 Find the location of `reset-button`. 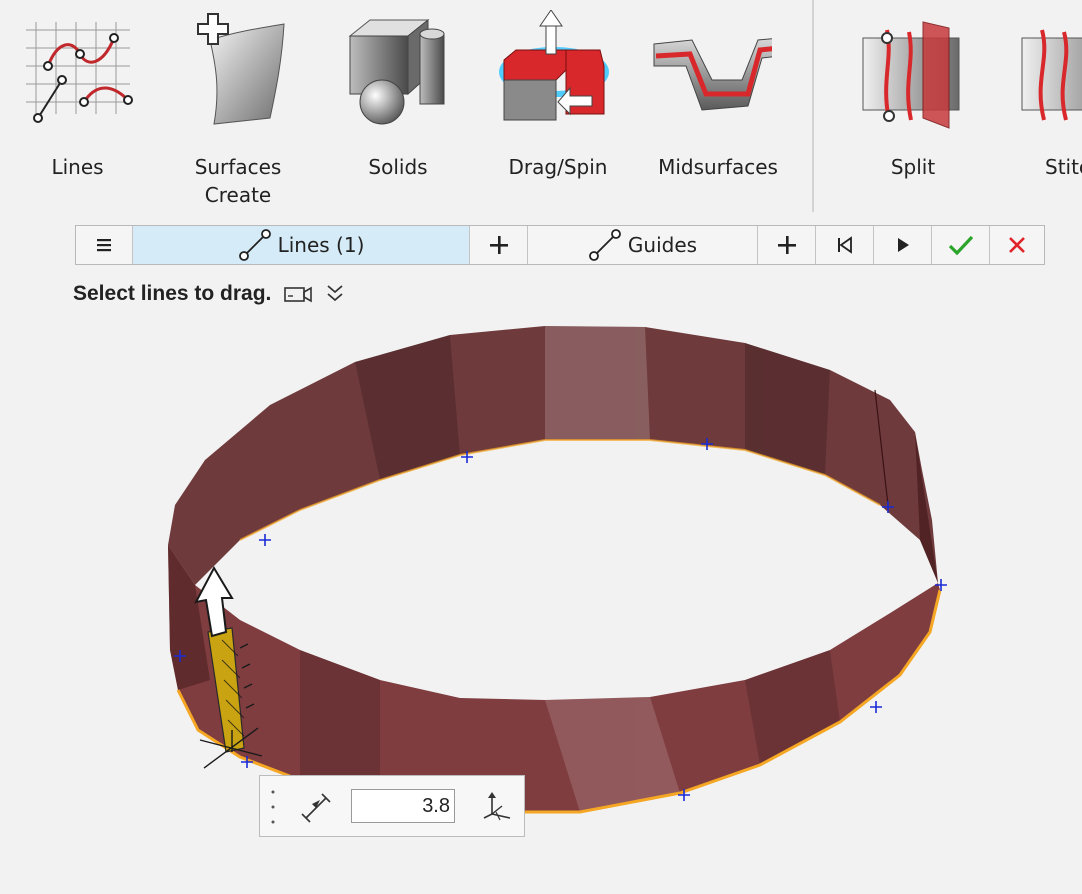

reset-button is located at coordinates (845, 245).